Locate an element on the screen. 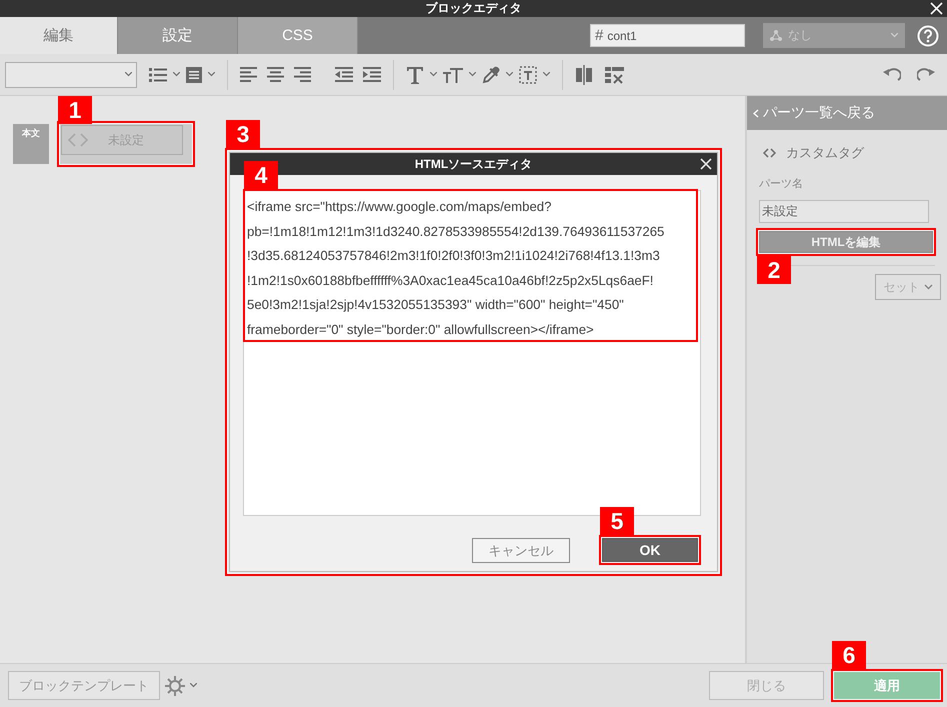 Image resolution: width=947 pixels, height=707 pixels. dialog-title: HTMLソースエディタ is located at coordinates (473, 164).